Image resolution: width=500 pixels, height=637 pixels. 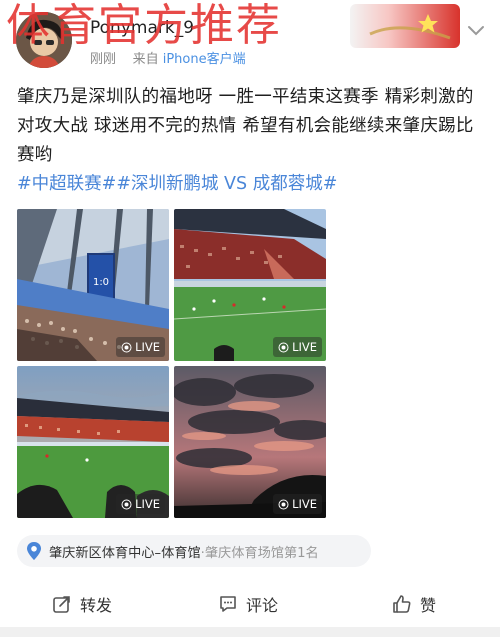 I want to click on topic-tags: #中超联赛##深圳新鹏城 VS 成都蓉城#, so click(x=252, y=184).